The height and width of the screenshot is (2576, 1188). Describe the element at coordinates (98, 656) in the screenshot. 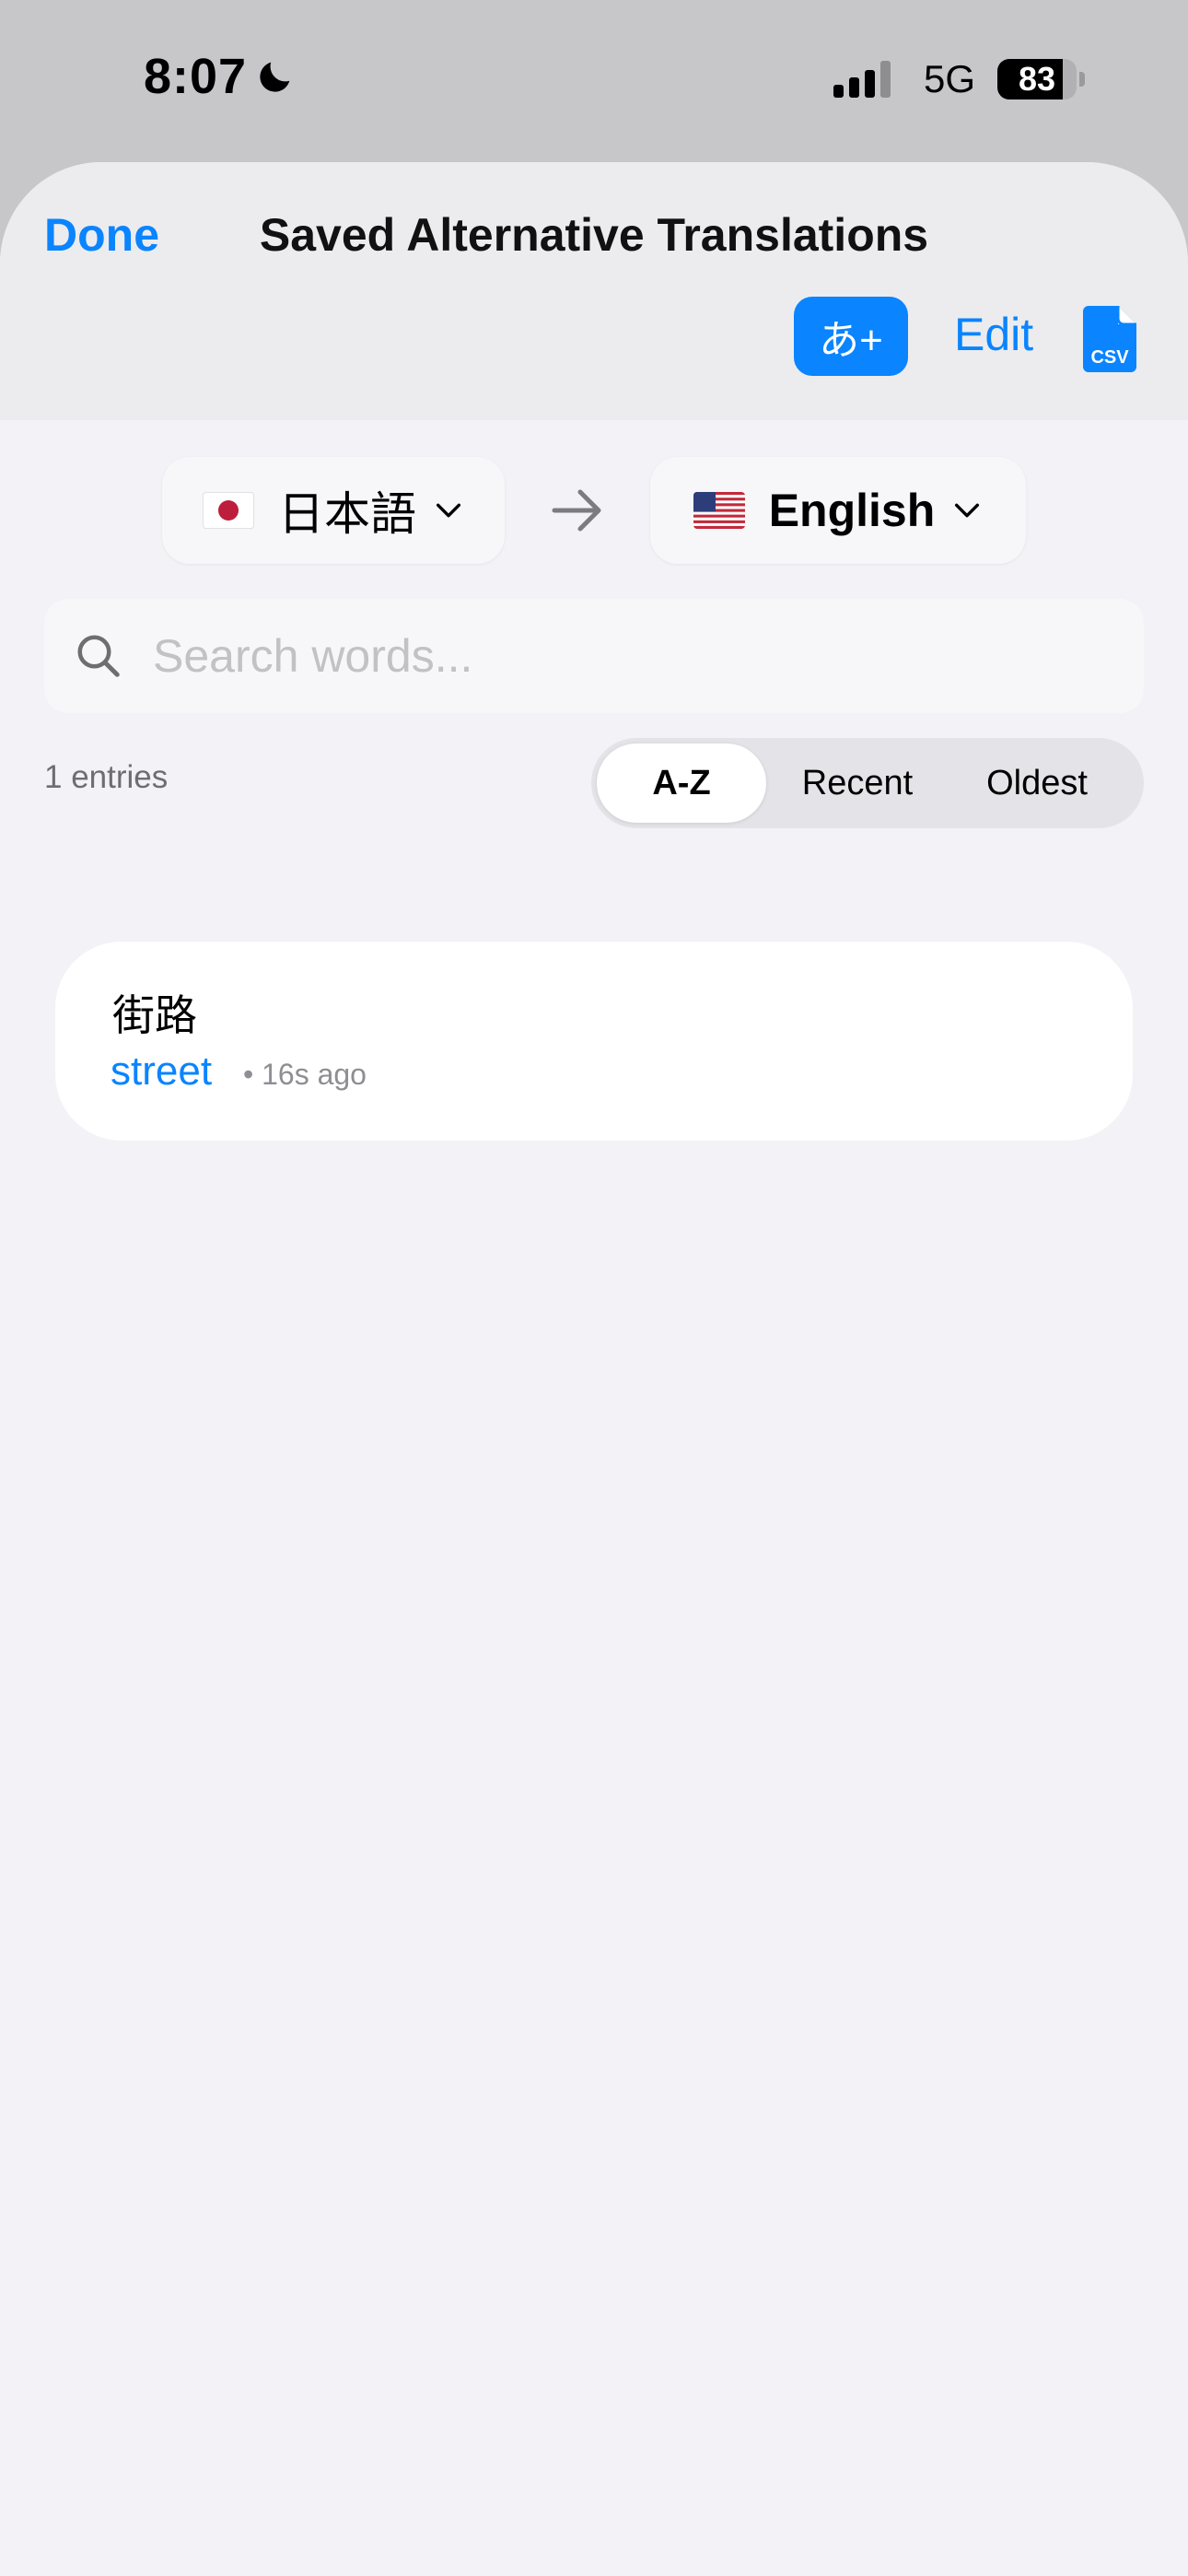

I see `search-icon` at that location.